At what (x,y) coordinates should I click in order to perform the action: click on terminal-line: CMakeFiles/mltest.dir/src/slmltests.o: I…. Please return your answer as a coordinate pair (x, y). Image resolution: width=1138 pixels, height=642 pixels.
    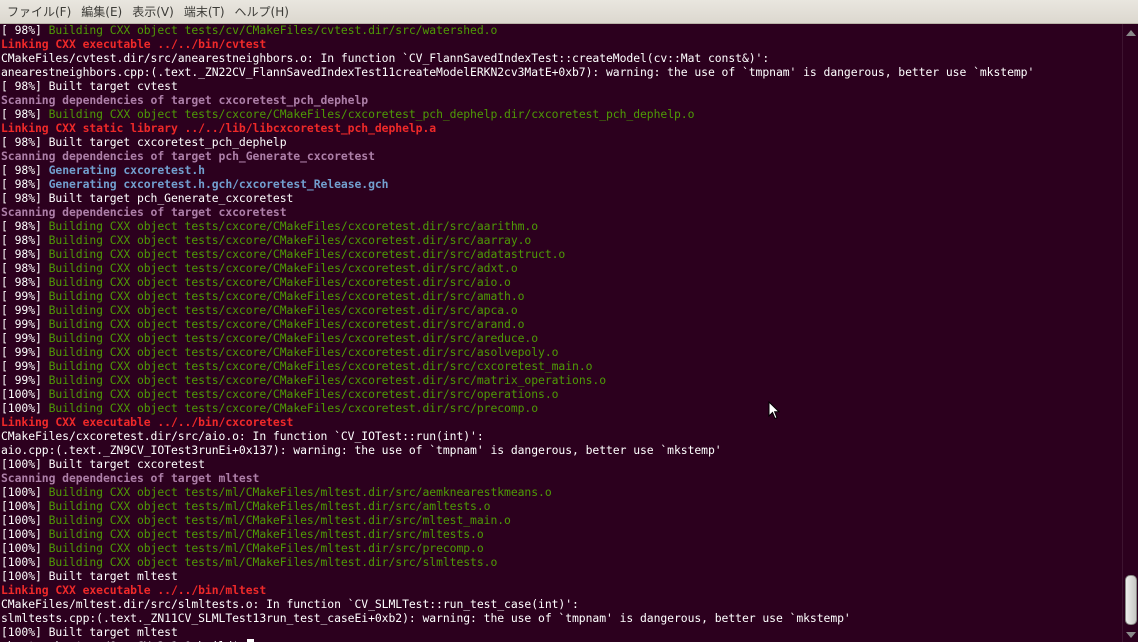
    Looking at the image, I should click on (517, 604).